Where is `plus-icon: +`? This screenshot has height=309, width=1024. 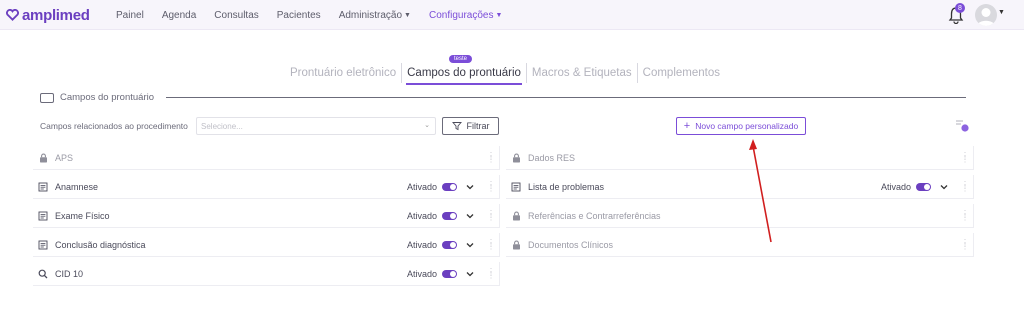 plus-icon: + is located at coordinates (687, 126).